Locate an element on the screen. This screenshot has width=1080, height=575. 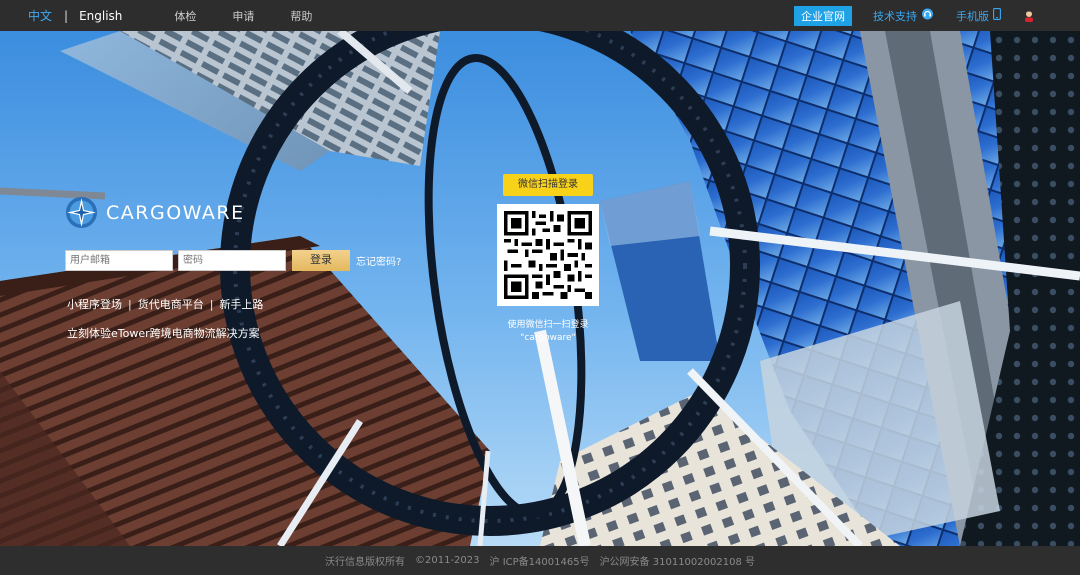
wechat-login-badge: 微信扫描登录 is located at coordinates (548, 185).